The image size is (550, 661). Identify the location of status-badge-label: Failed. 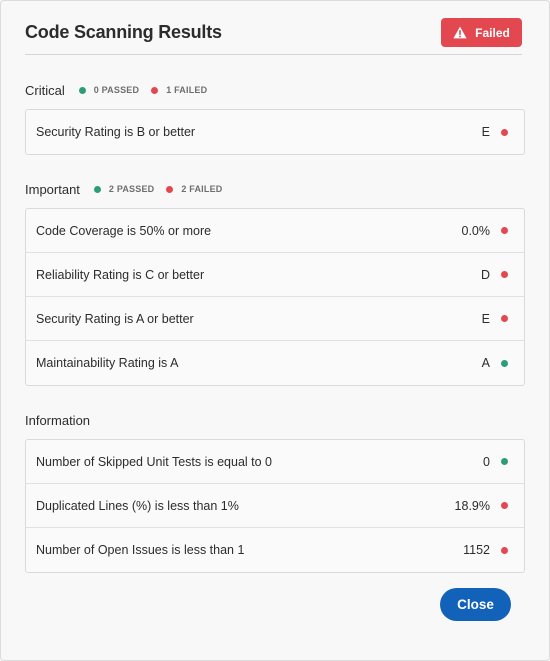
(492, 32).